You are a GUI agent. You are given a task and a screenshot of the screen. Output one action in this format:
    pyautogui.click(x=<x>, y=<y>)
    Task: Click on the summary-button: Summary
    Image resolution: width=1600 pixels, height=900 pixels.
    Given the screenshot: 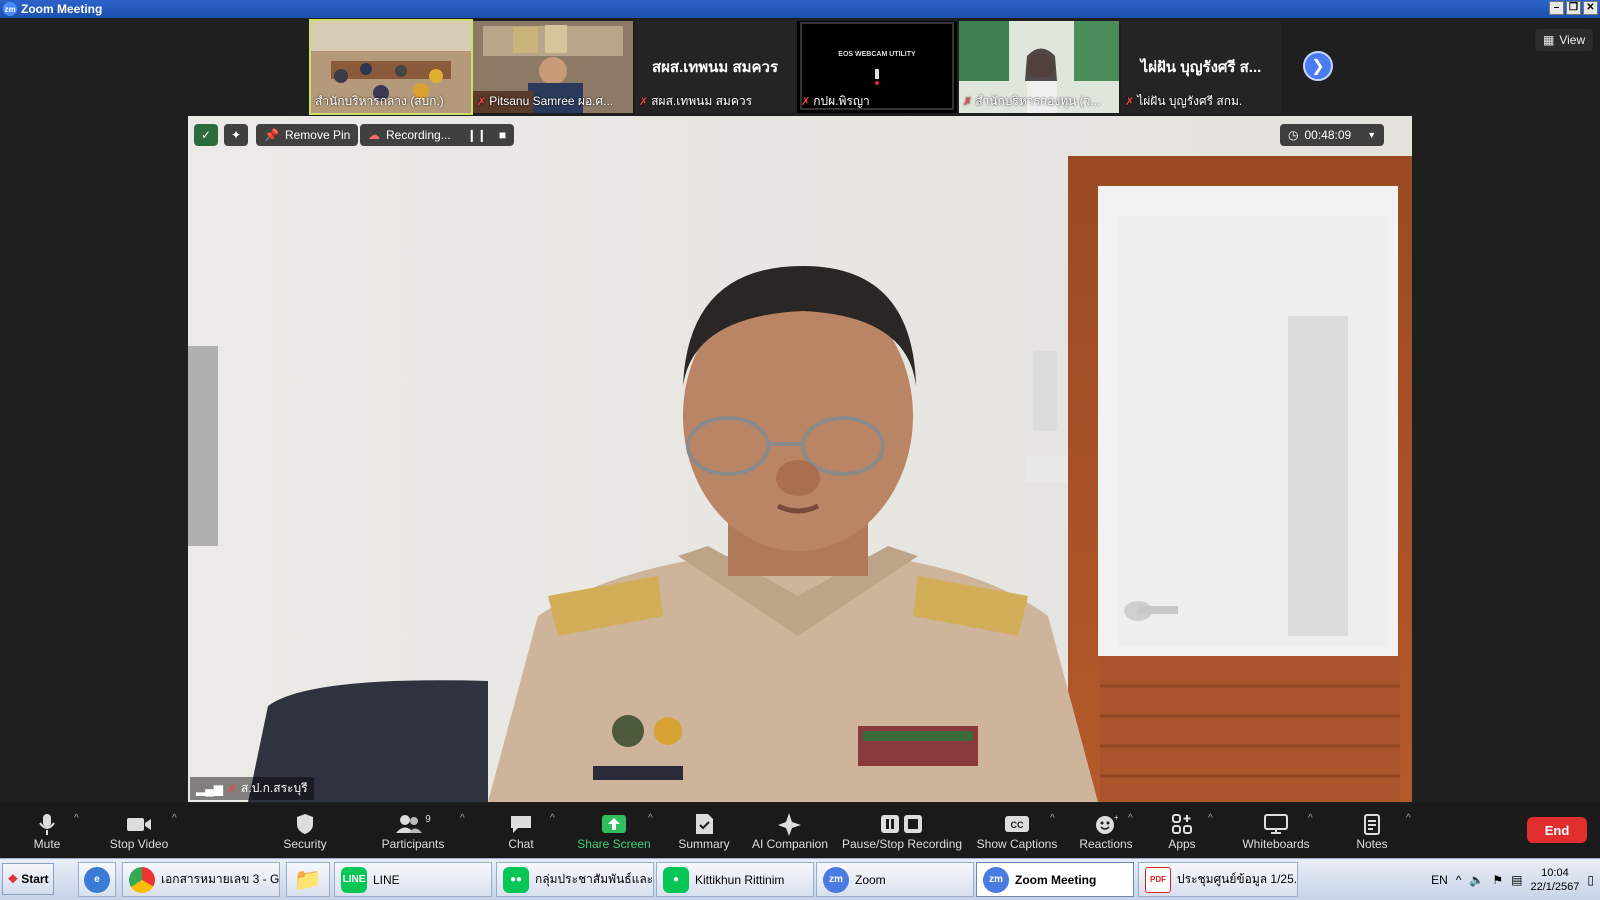 What is the action you would take?
    pyautogui.click(x=704, y=830)
    